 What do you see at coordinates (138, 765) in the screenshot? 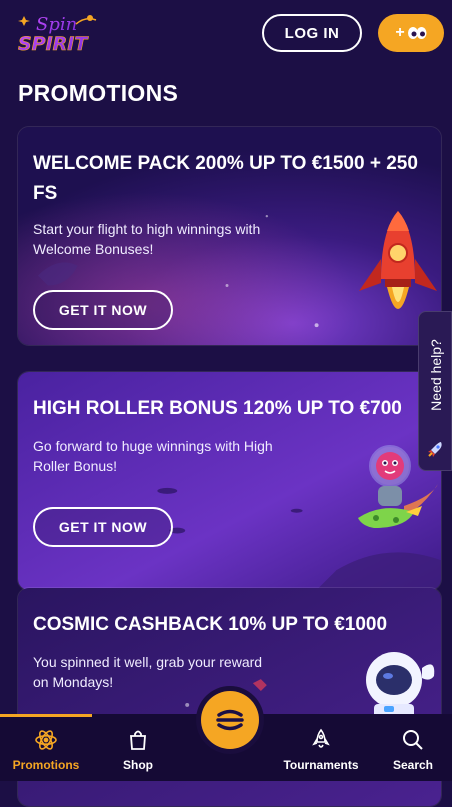
I see `nav-label: Shop` at bounding box center [138, 765].